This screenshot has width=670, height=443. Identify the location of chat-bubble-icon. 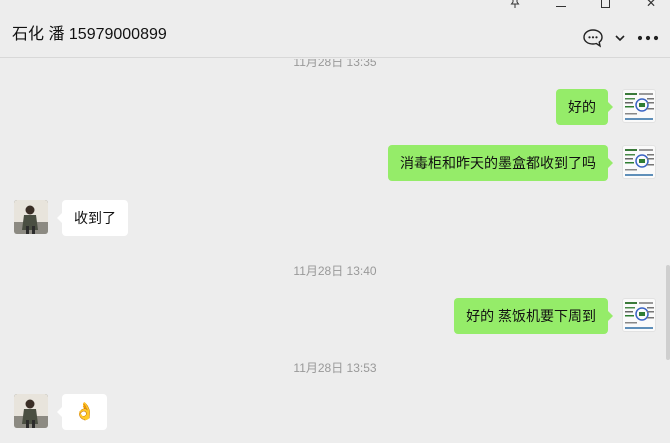
(593, 38).